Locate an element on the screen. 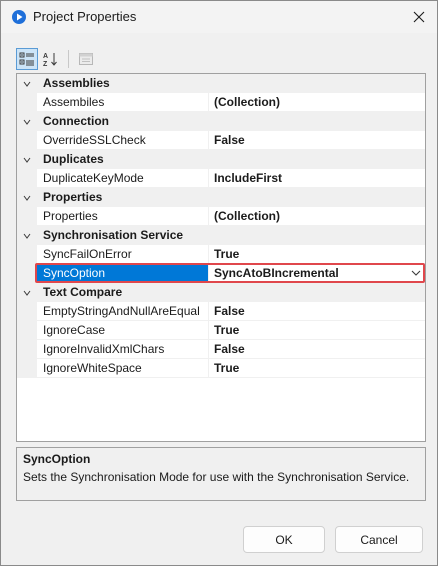 The width and height of the screenshot is (438, 566). property-name: SyncOption is located at coordinates (123, 273).